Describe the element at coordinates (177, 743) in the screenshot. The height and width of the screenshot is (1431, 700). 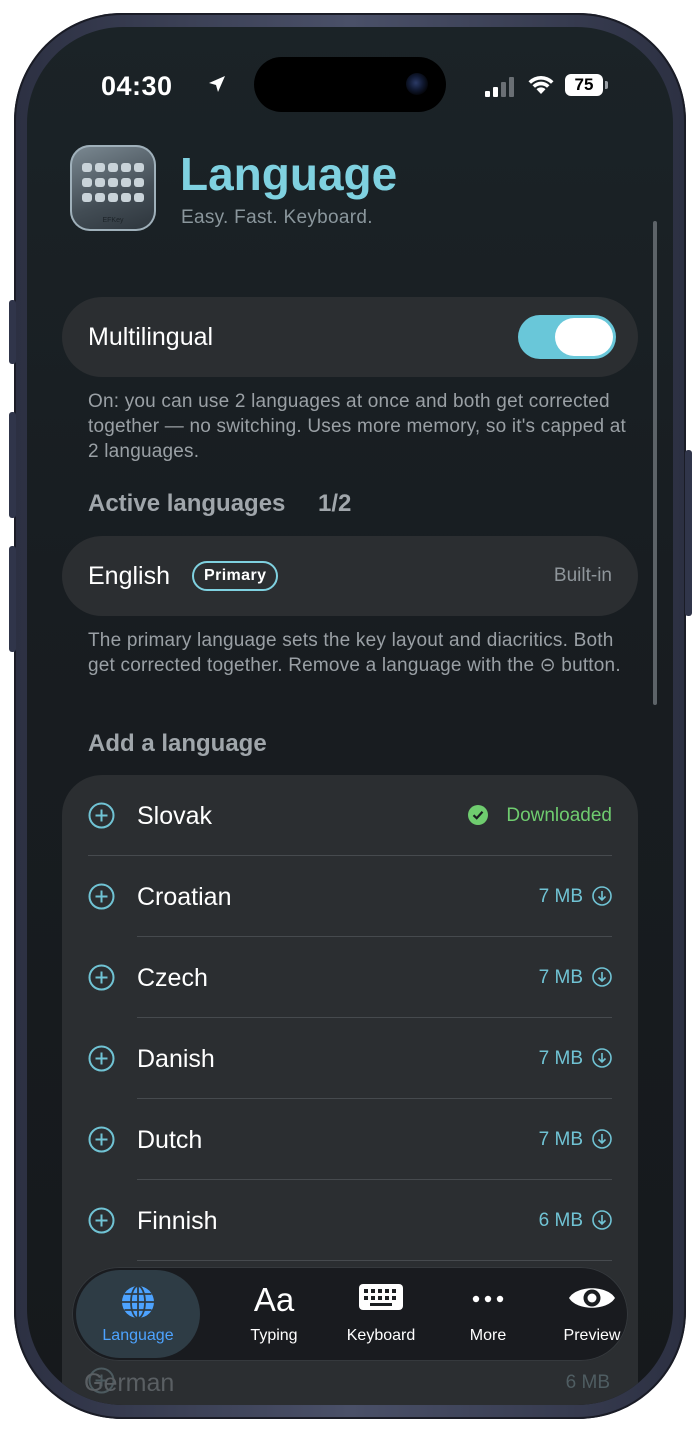
I see `add-language-title: Add a language` at that location.